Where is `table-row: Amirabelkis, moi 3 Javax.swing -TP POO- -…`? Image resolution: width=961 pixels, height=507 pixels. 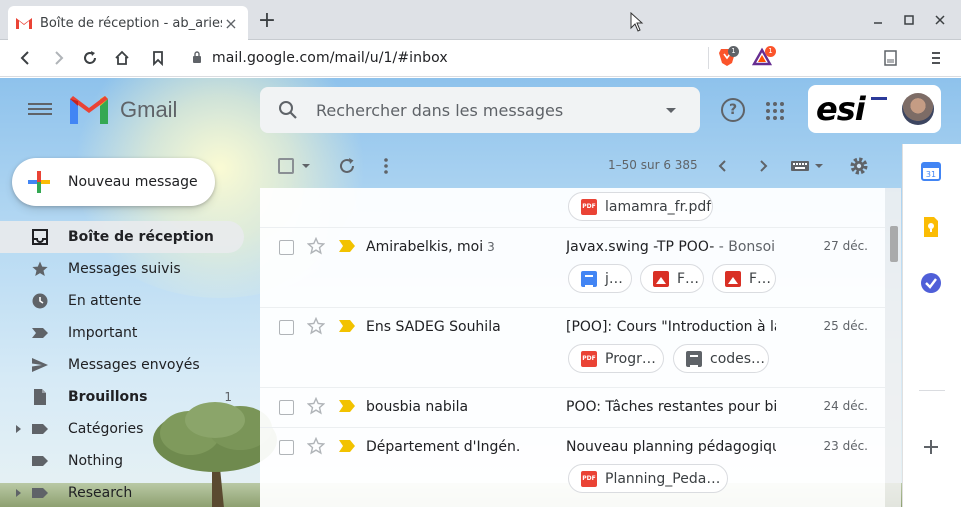
table-row: Amirabelkis, moi 3 Javax.swing -TP POO- -… is located at coordinates (572, 268).